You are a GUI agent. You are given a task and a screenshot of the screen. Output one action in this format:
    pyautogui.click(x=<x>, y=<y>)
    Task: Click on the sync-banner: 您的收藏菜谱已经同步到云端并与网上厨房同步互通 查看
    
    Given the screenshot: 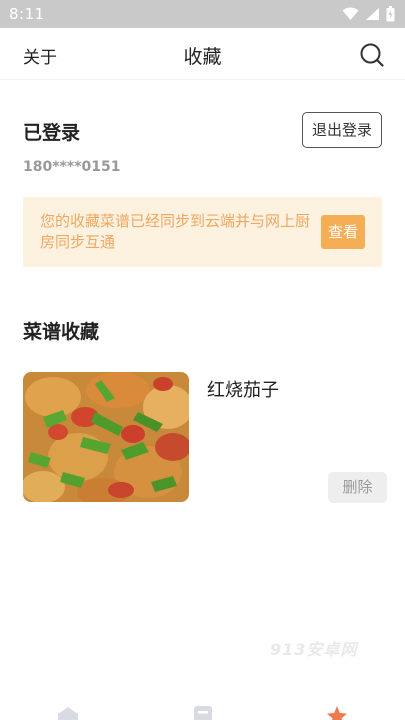 What is the action you would take?
    pyautogui.click(x=202, y=232)
    